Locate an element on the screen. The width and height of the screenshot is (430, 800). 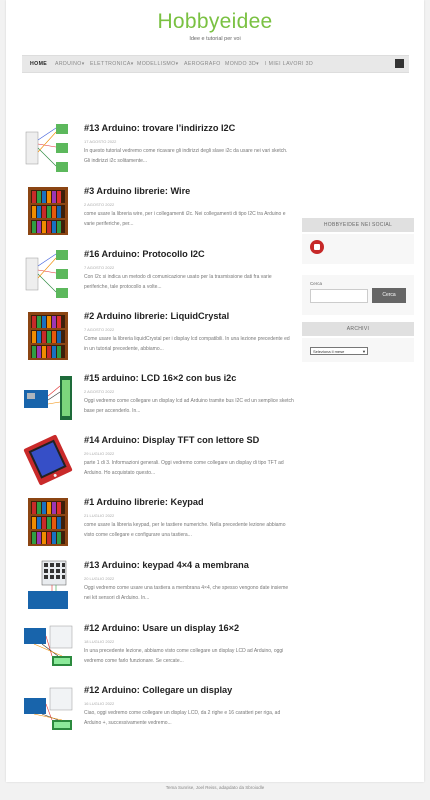
chevron-down-icon: ▼ is located at coordinates (364, 351).